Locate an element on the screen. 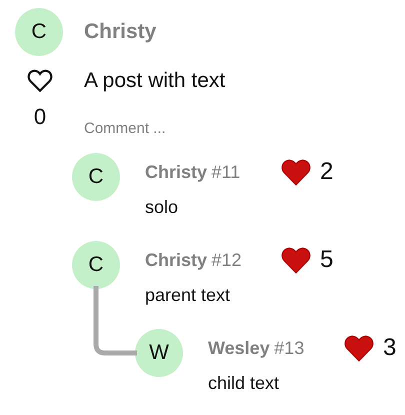 Image resolution: width=405 pixels, height=415 pixels. comment-number: #12 is located at coordinates (226, 260).